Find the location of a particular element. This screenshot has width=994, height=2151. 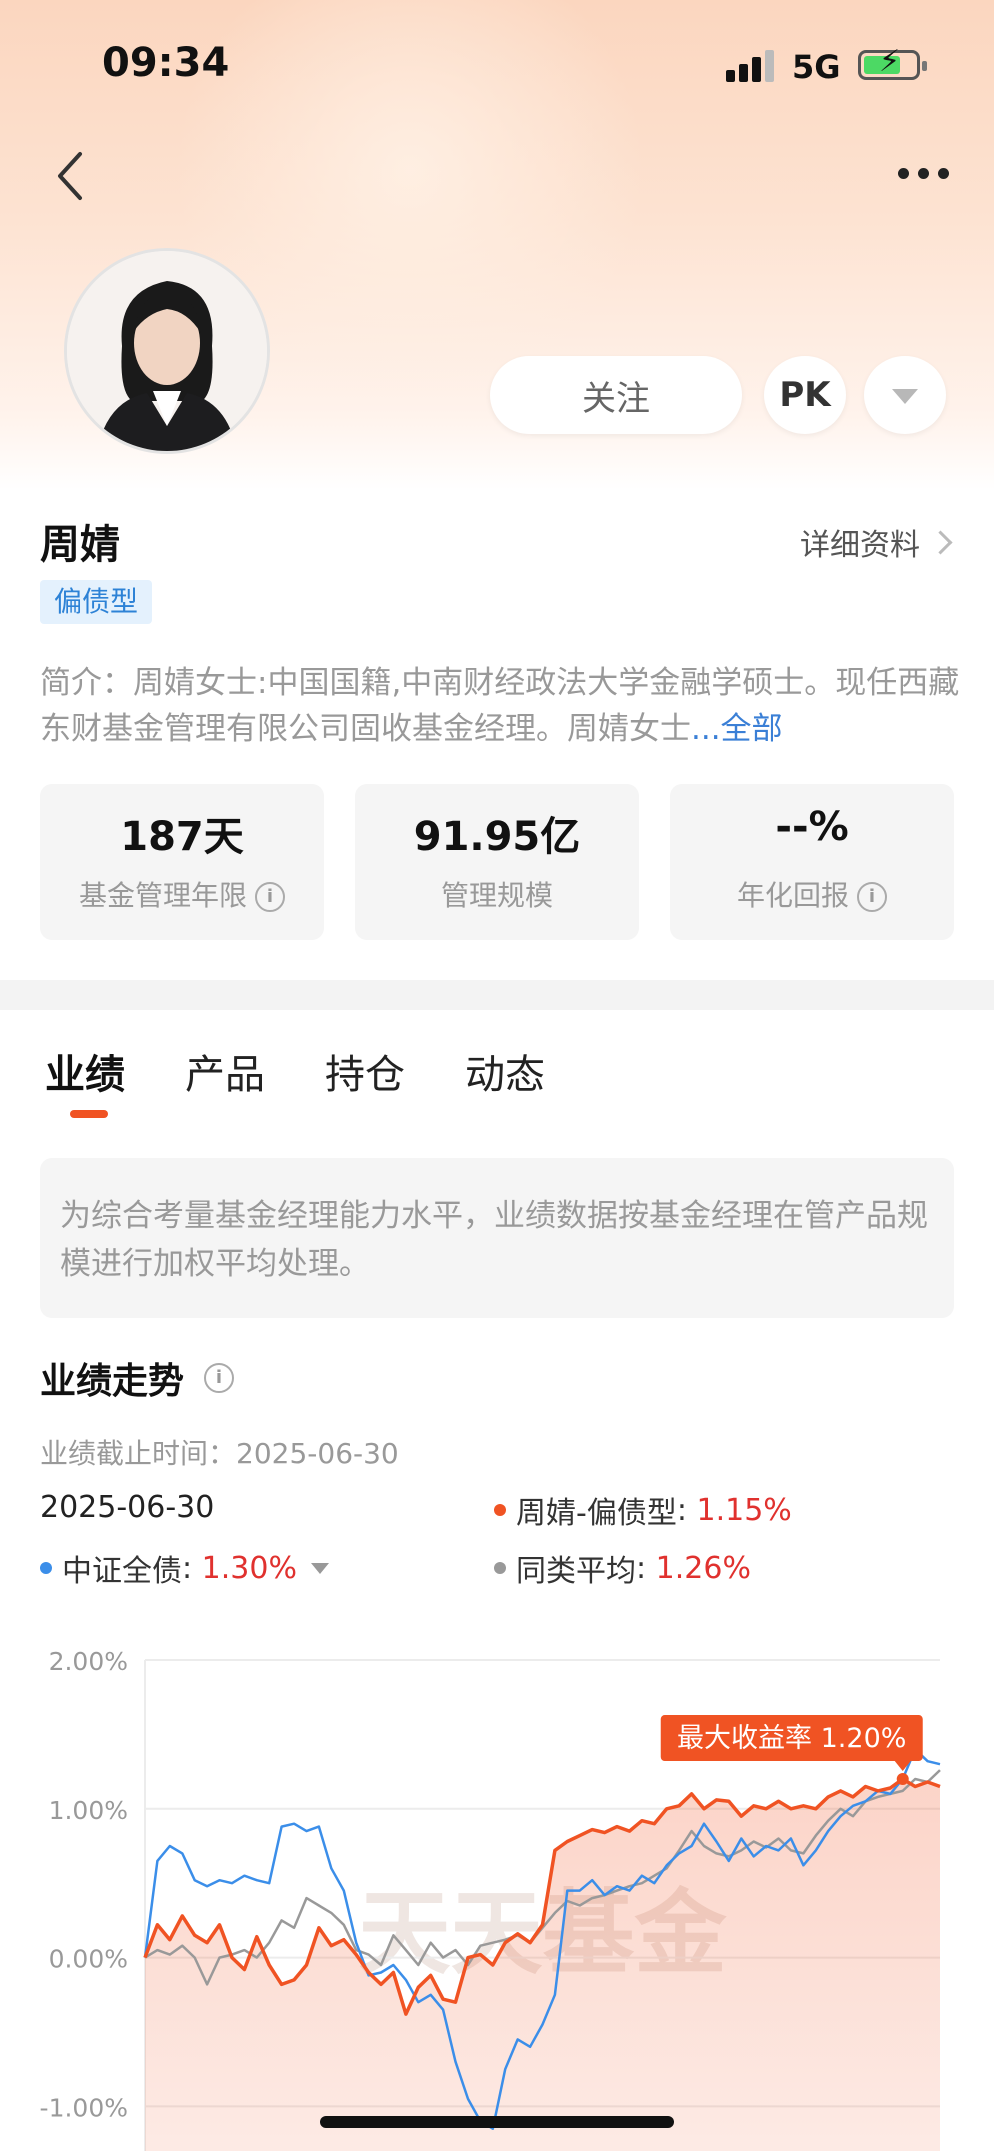

max-return-label: 最大收益率 1.20% is located at coordinates (791, 1738).